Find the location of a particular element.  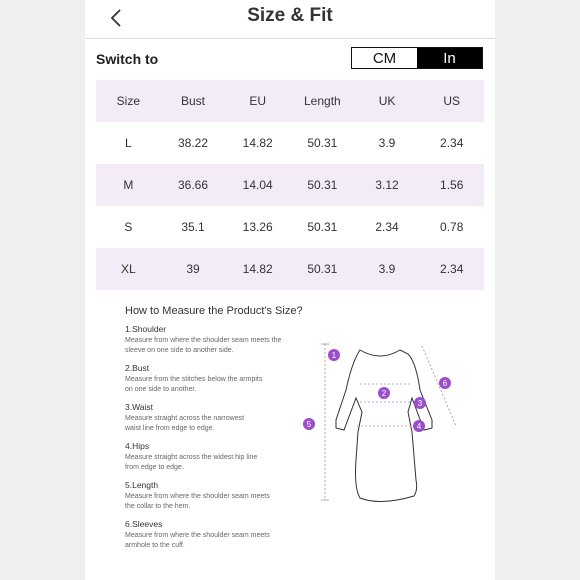

header: Size & Fit is located at coordinates (290, 19).